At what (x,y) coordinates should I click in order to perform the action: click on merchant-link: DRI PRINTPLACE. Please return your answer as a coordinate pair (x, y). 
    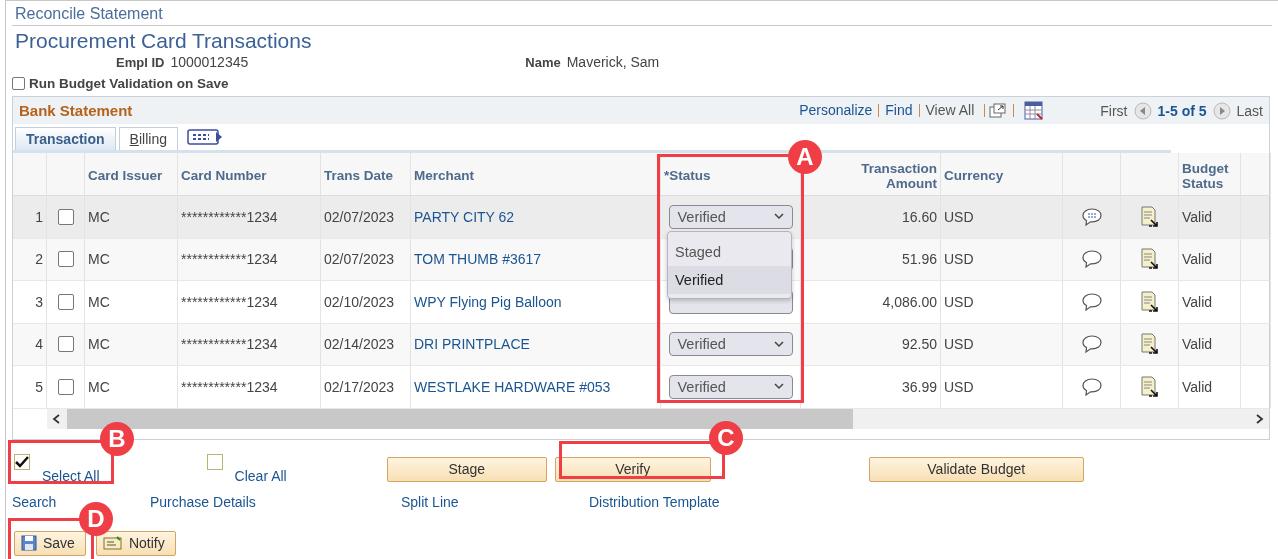
    Looking at the image, I should click on (472, 344).